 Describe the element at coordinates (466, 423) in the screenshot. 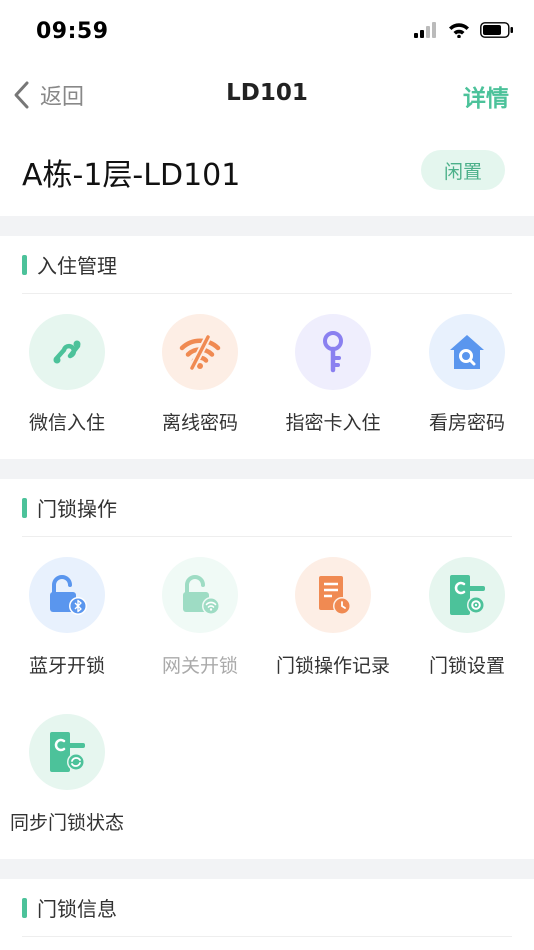

I see `item-label: 看房密码` at that location.